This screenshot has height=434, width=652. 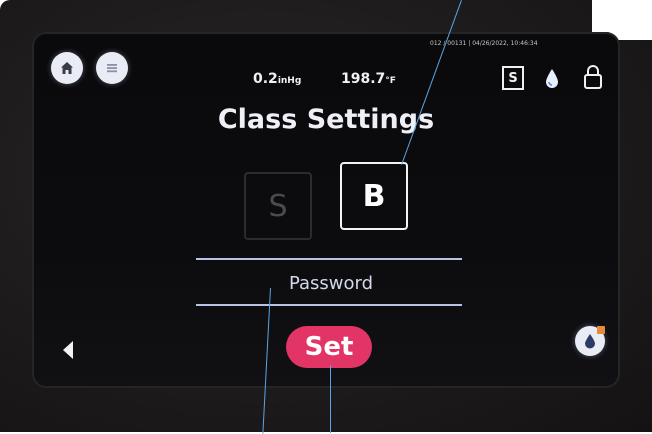 What do you see at coordinates (363, 79) in the screenshot?
I see `temperature-value: 198.7` at bounding box center [363, 79].